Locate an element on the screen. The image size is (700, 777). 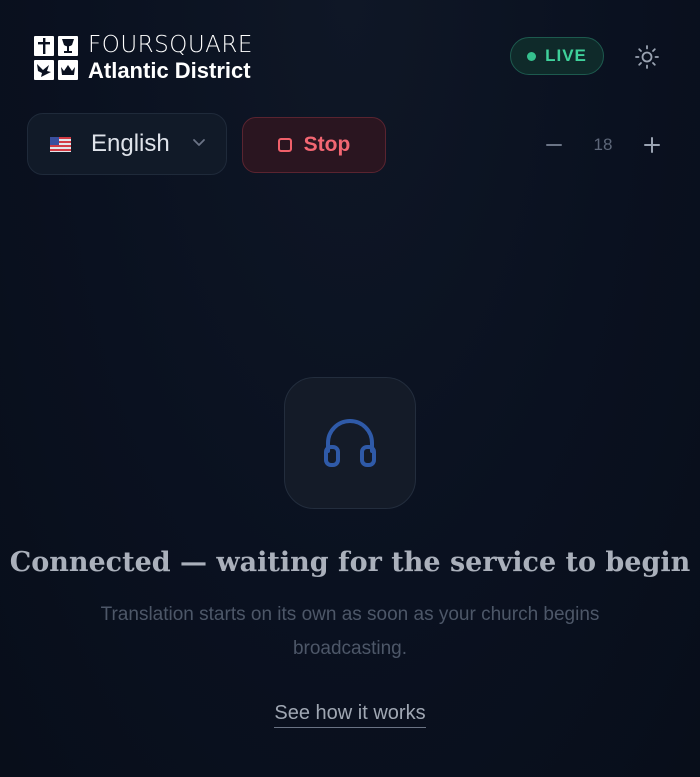
how-it-works-container: See how it works is located at coordinates (350, 715).